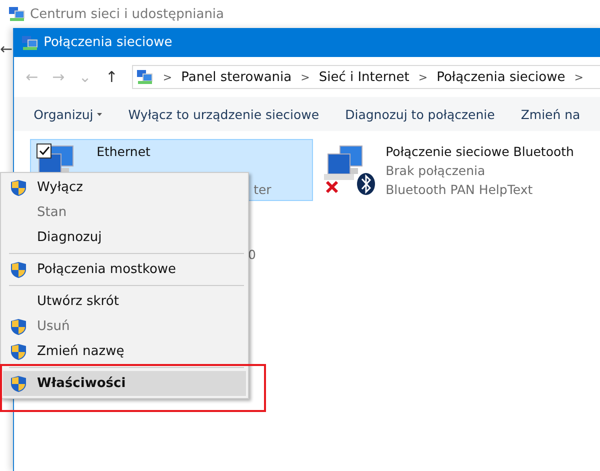 The width and height of the screenshot is (600, 471). What do you see at coordinates (108, 42) in the screenshot?
I see `window-title: Połączenia sieciowe` at bounding box center [108, 42].